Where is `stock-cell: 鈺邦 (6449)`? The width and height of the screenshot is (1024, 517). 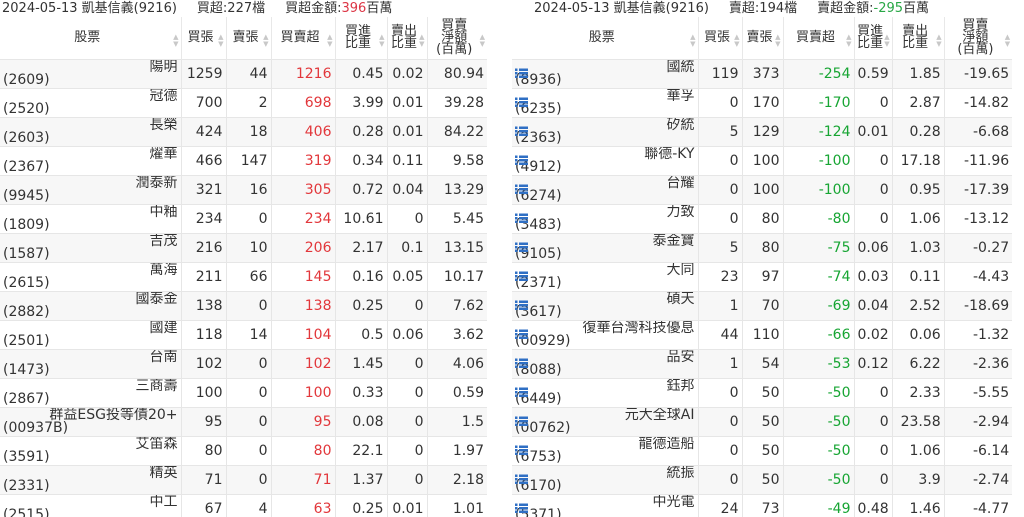
stock-cell: 鈺邦 (6449) is located at coordinates (605, 392).